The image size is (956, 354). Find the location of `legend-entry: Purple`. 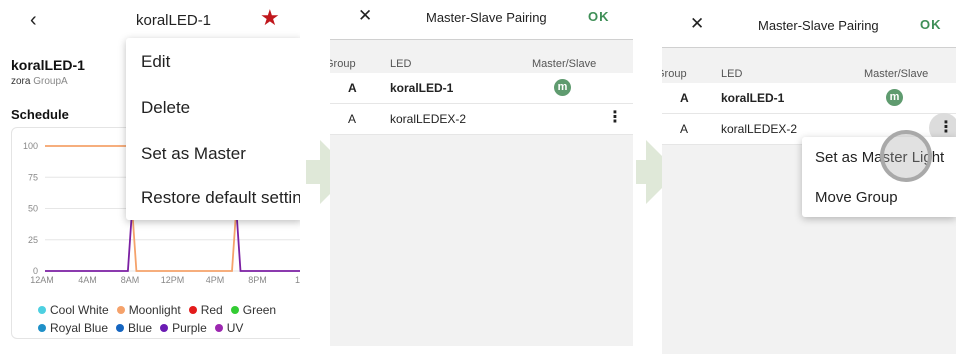

legend-entry: Purple is located at coordinates (183, 328).